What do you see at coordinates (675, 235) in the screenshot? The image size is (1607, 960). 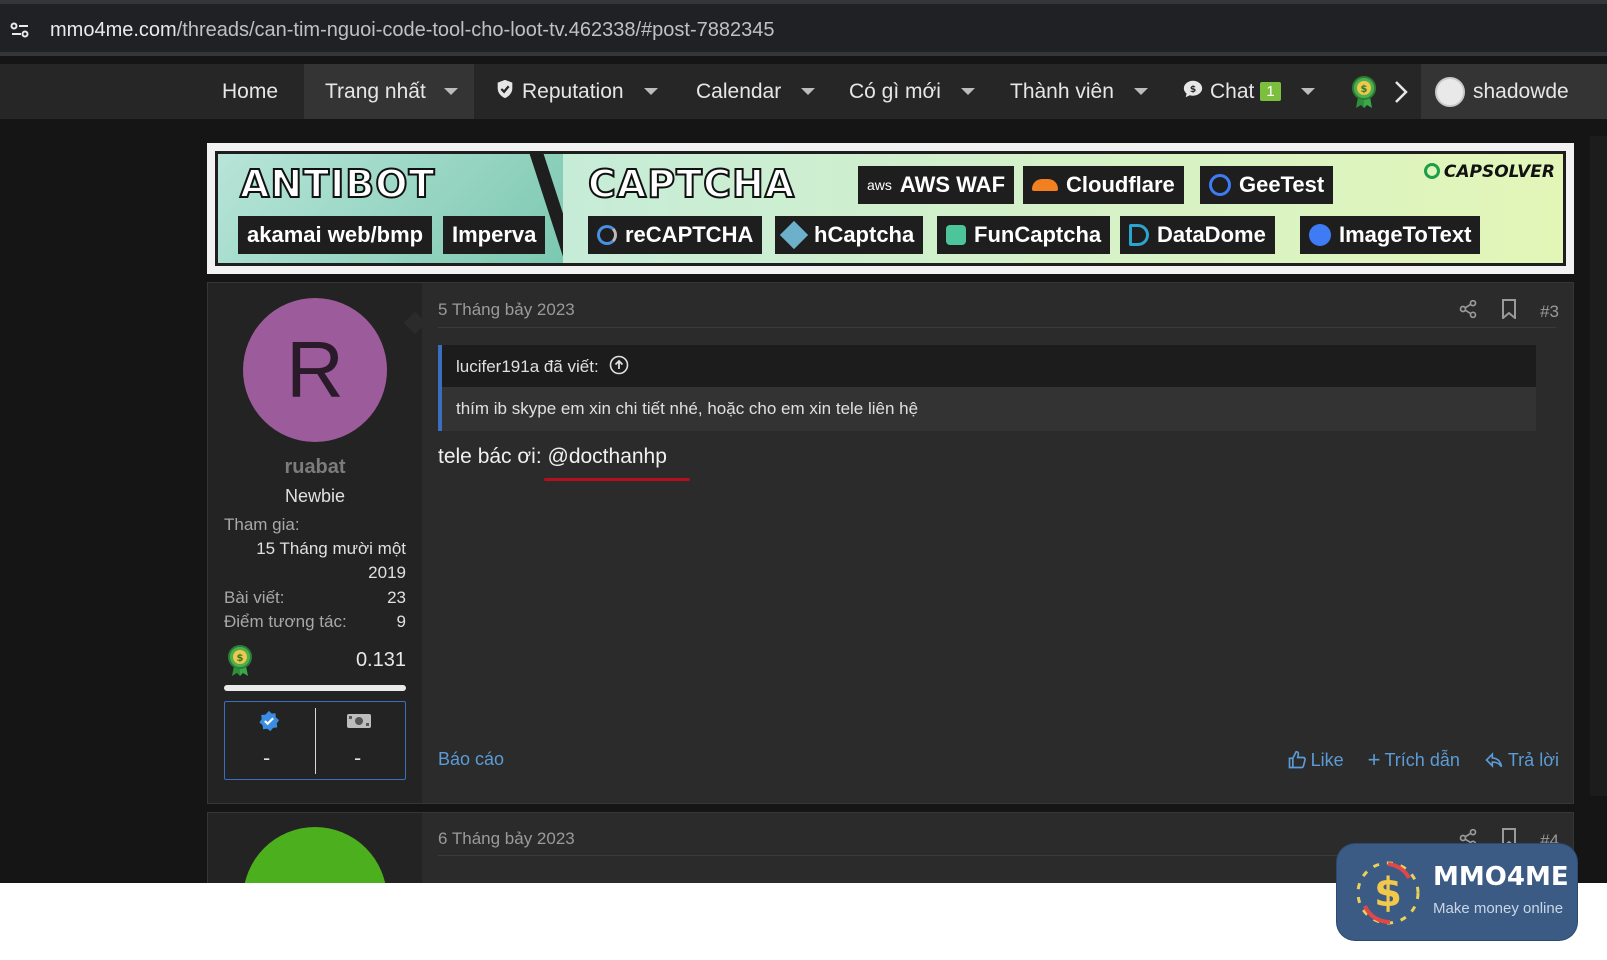 I see `banner-tag-recaptcha: reCAPTCHA` at bounding box center [675, 235].